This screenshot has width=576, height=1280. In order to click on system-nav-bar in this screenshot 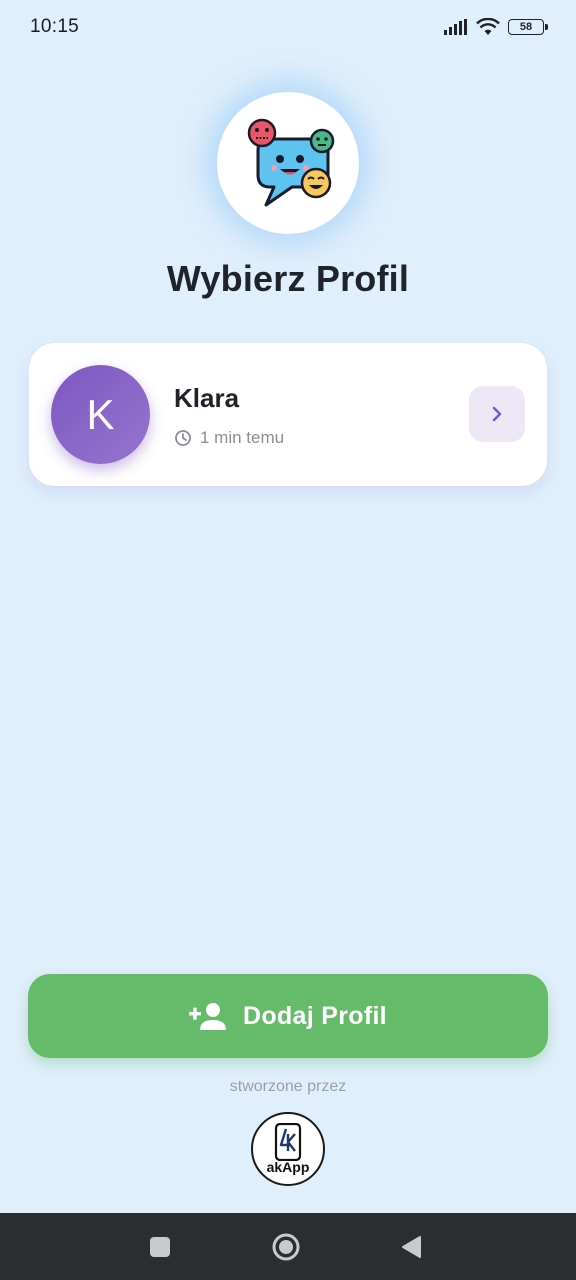, I will do `click(288, 1246)`.